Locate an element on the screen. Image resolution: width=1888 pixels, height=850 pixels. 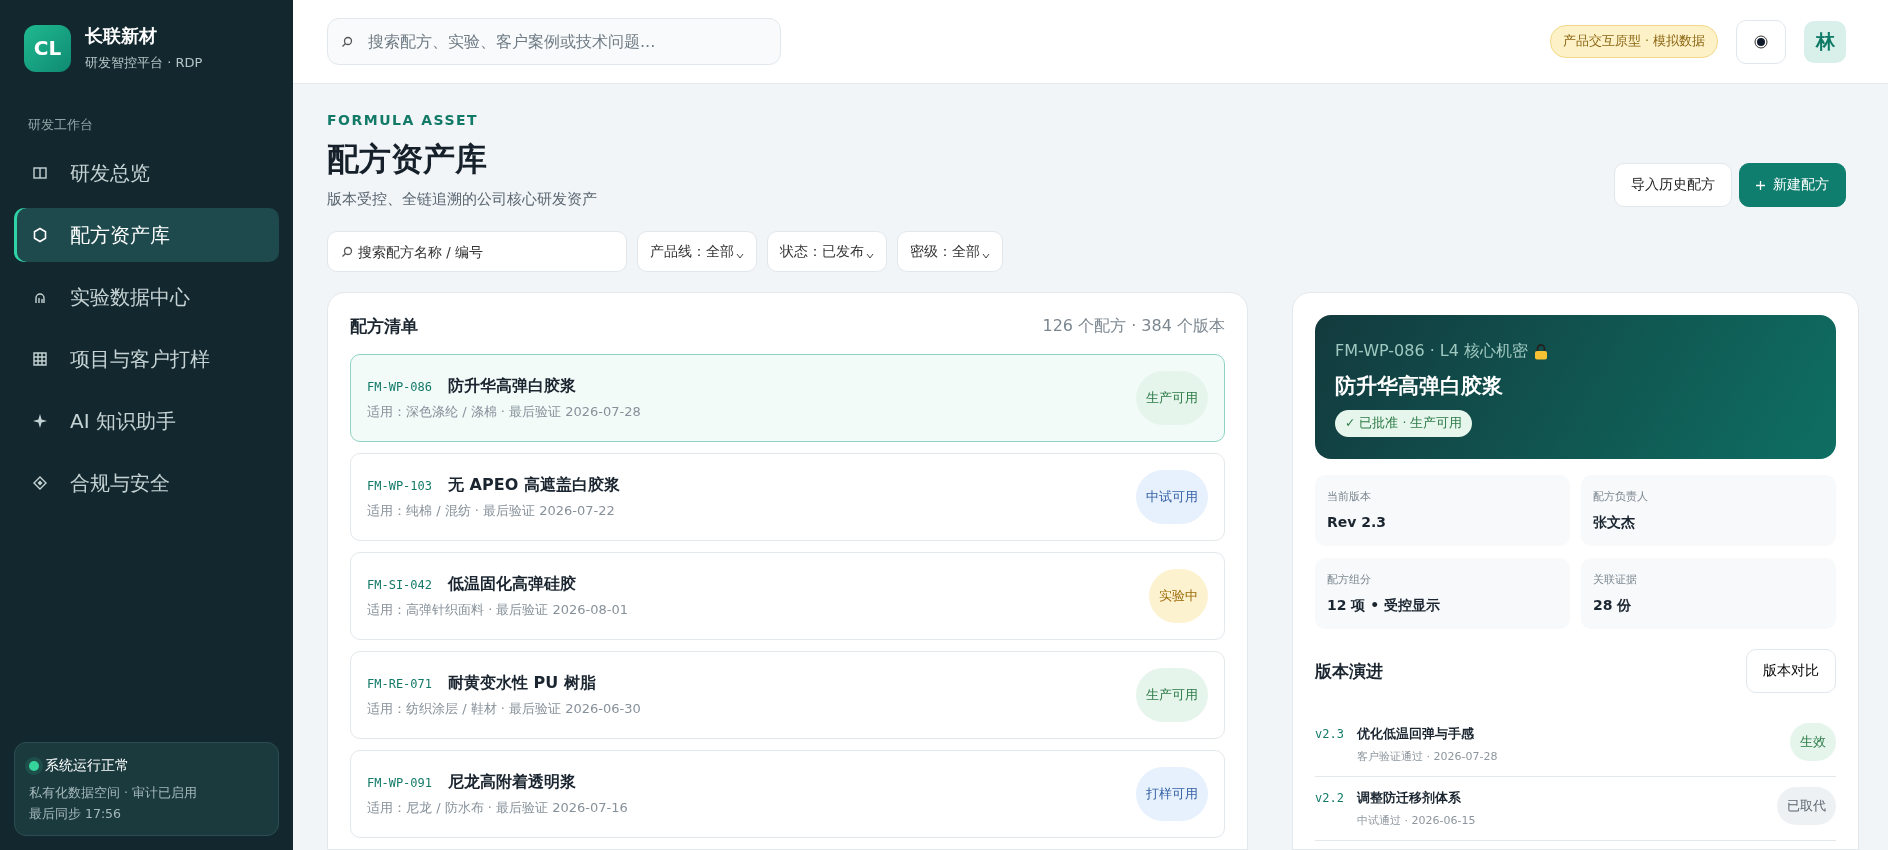
user-avatar: 林 is located at coordinates (1825, 41).